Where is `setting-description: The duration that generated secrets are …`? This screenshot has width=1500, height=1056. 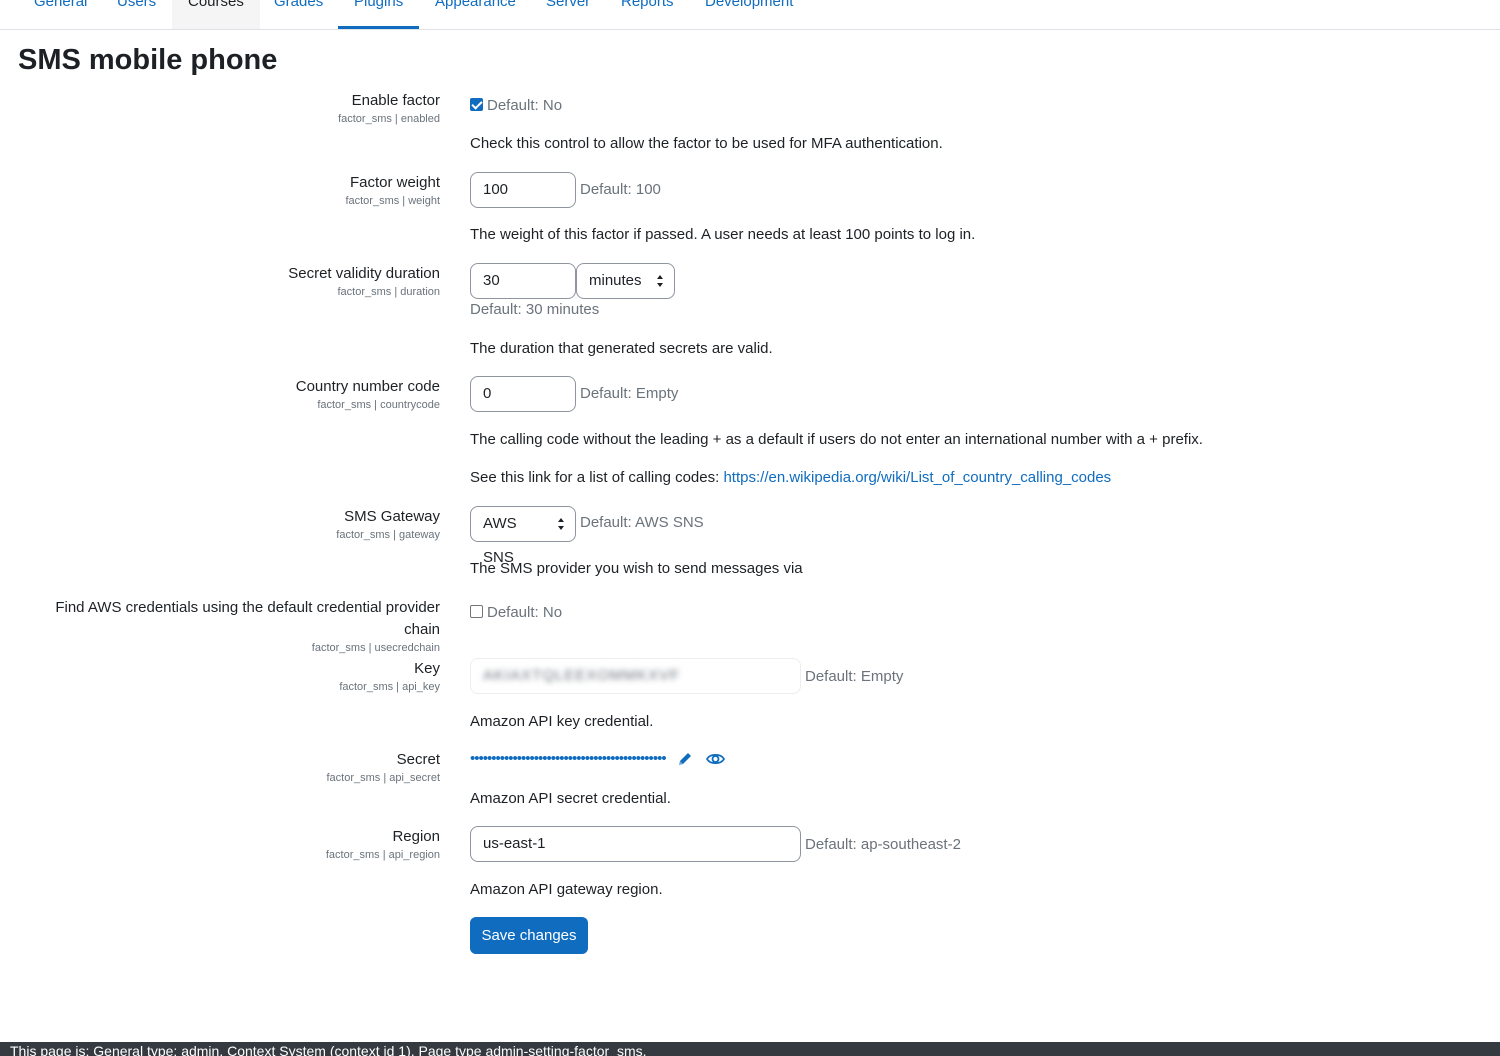 setting-description: The duration that generated secrets are … is located at coordinates (621, 348).